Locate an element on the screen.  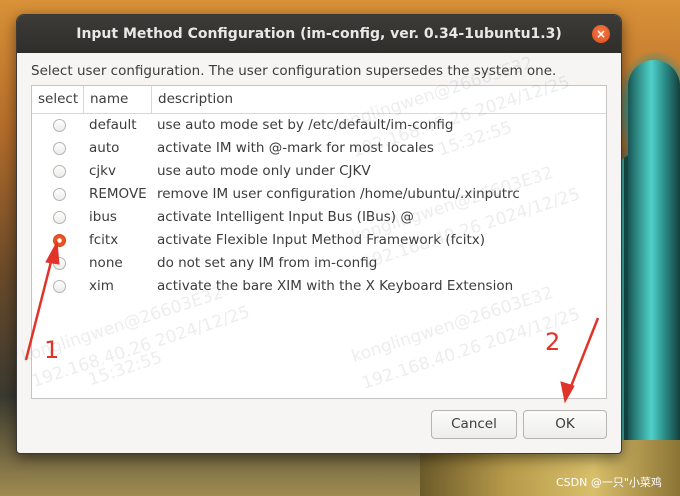
close-button: × is located at coordinates (601, 34).